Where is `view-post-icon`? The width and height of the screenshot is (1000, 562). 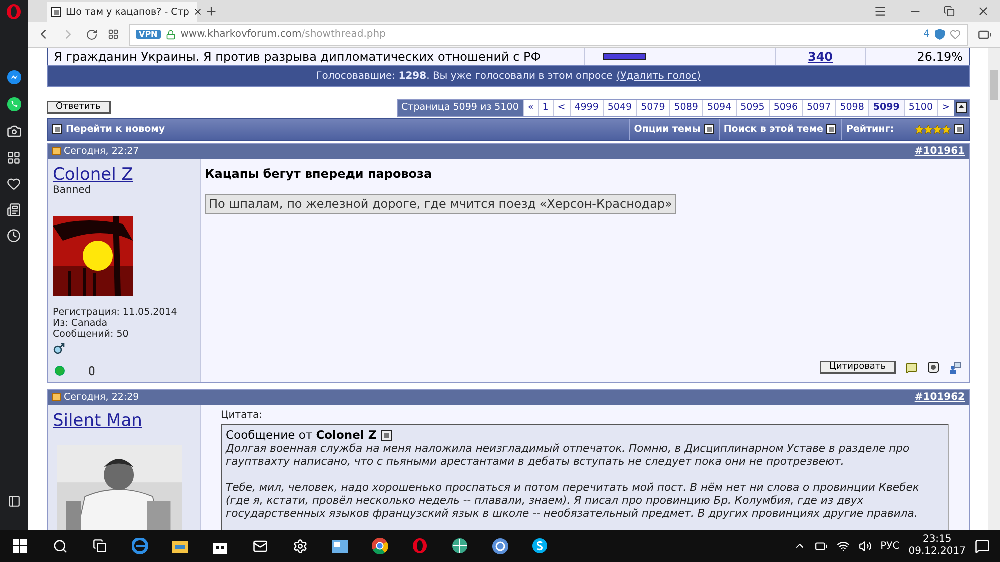
view-post-icon is located at coordinates (386, 435).